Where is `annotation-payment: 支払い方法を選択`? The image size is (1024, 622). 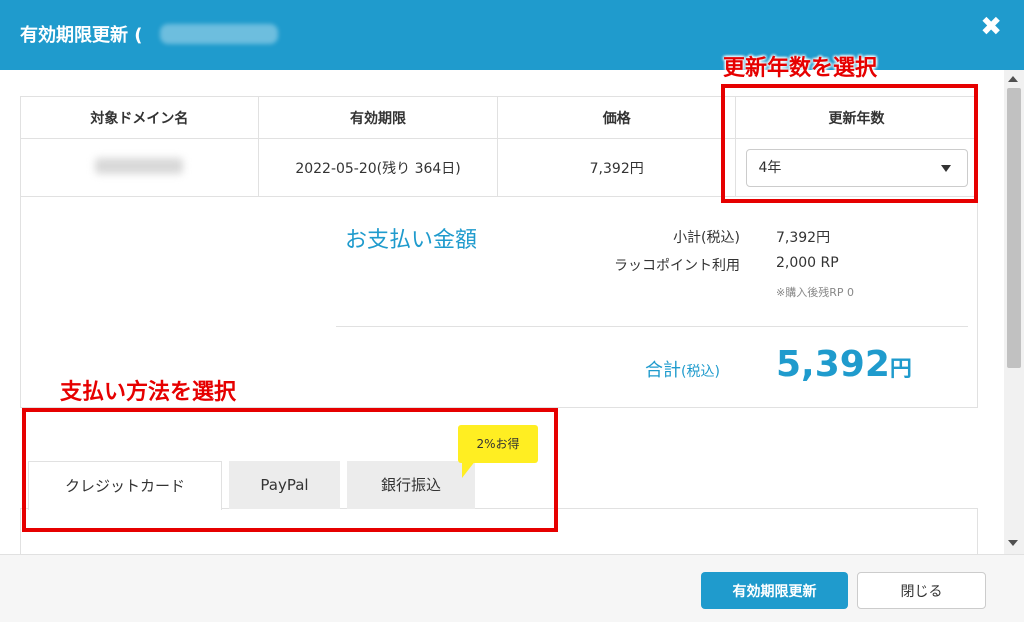 annotation-payment: 支払い方法を選択 is located at coordinates (148, 392).